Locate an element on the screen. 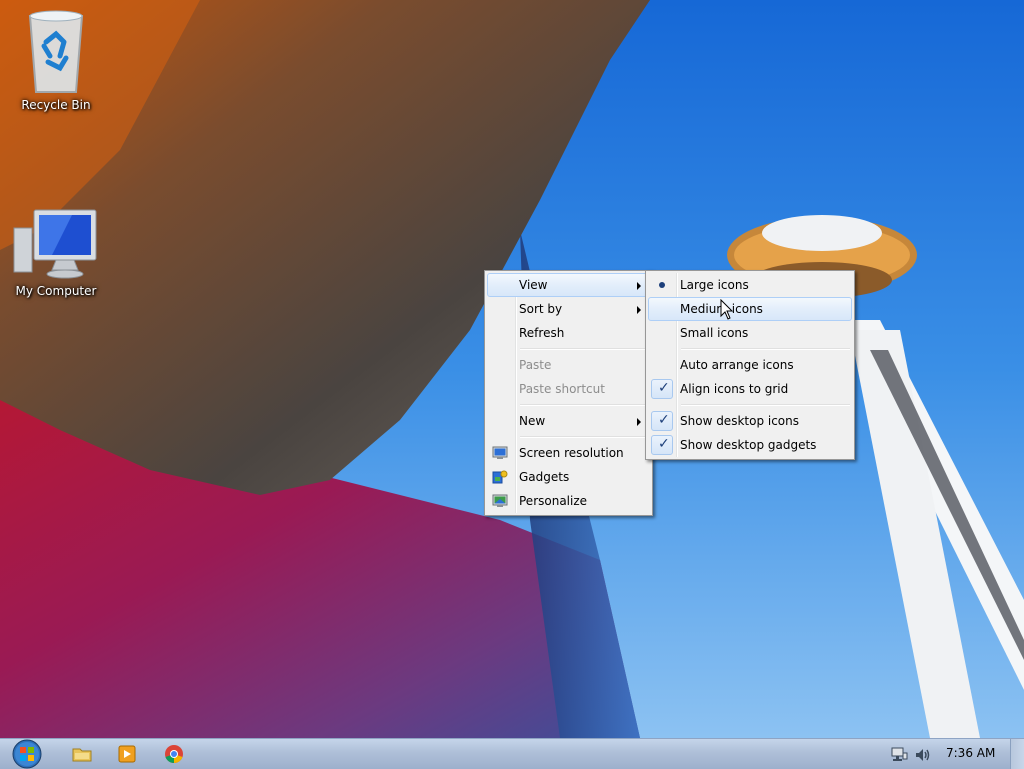 The image size is (1024, 769). menu-item-view-label: View is located at coordinates (533, 285).